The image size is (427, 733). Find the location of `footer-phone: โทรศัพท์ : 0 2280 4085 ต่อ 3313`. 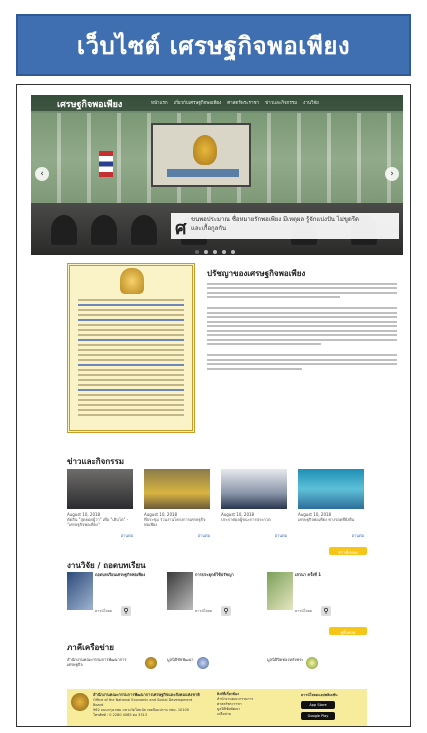

footer-phone: โทรศัพท์ : 0 2280 4085 ต่อ 3313 is located at coordinates (120, 715).